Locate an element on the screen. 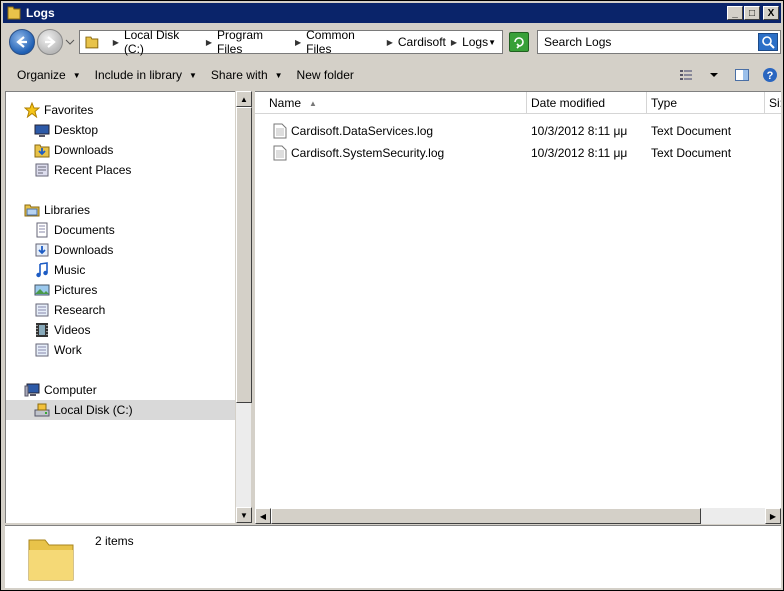 The height and width of the screenshot is (591, 784). include-in-library-menu: Include in library ▼ is located at coordinates (146, 75).